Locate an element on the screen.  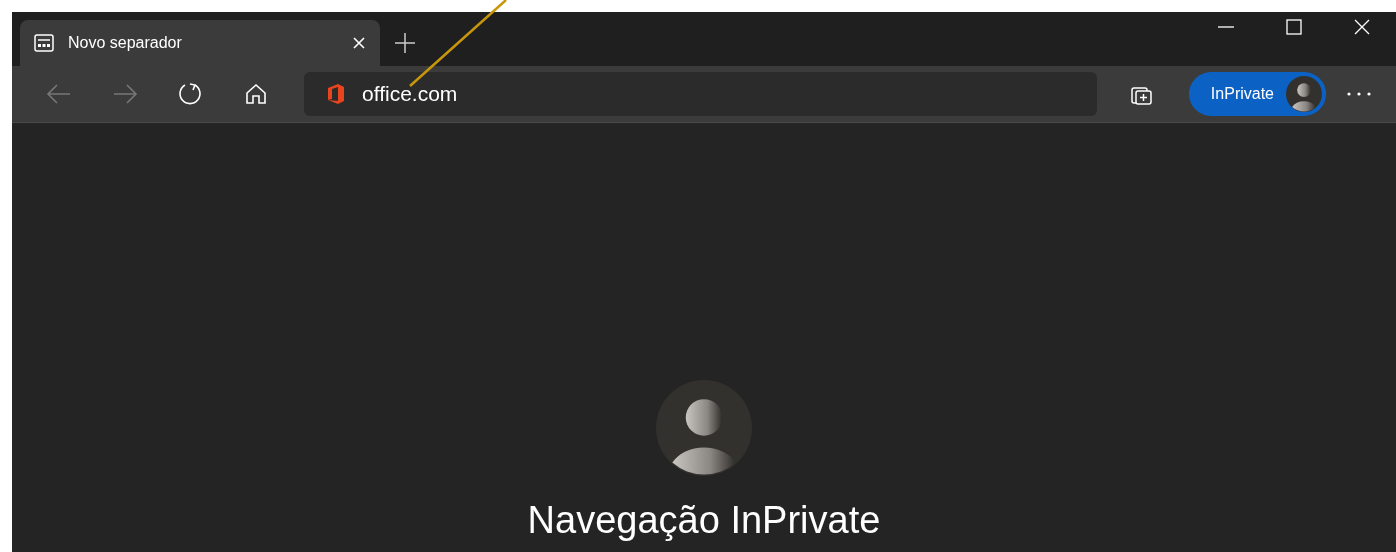
close-tab-button is located at coordinates (359, 43).